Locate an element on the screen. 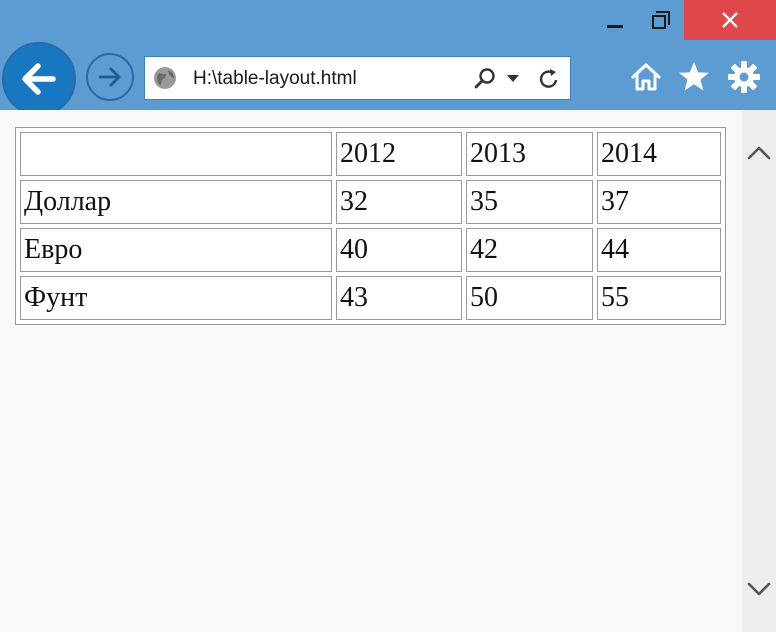 The width and height of the screenshot is (776, 632). table-row: Фунт 43 50 55 is located at coordinates (370, 298).